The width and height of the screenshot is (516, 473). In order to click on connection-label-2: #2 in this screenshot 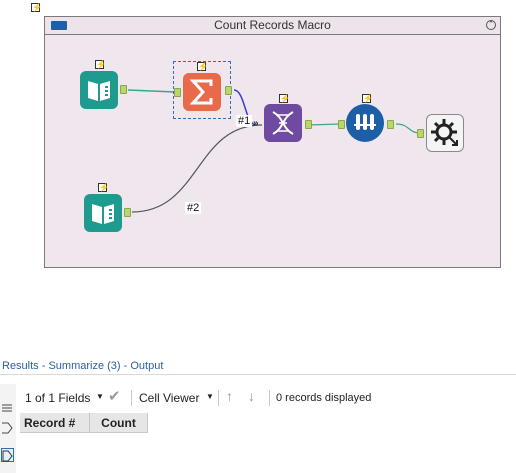, I will do `click(193, 208)`.